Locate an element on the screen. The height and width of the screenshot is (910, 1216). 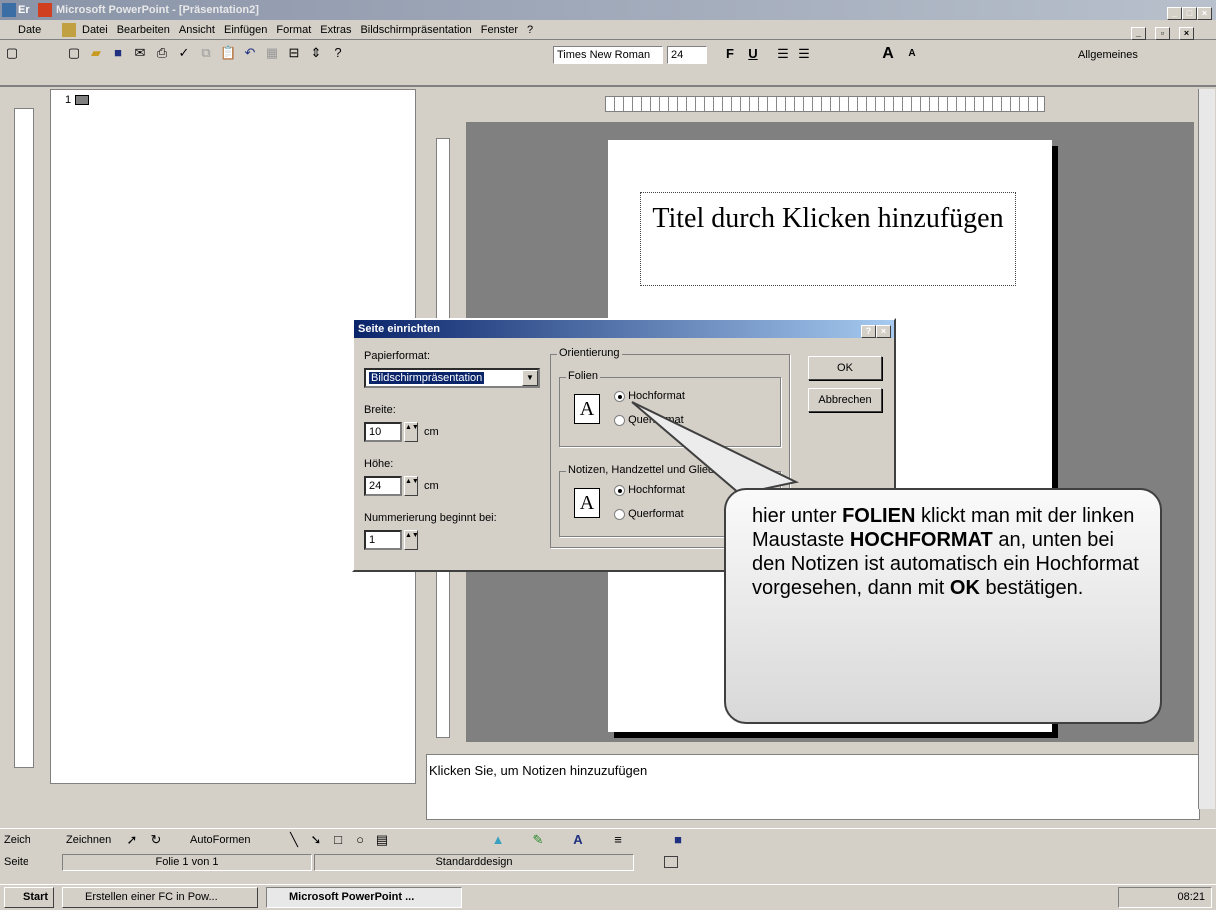
rectangle-icon: □ is located at coordinates (338, 840).